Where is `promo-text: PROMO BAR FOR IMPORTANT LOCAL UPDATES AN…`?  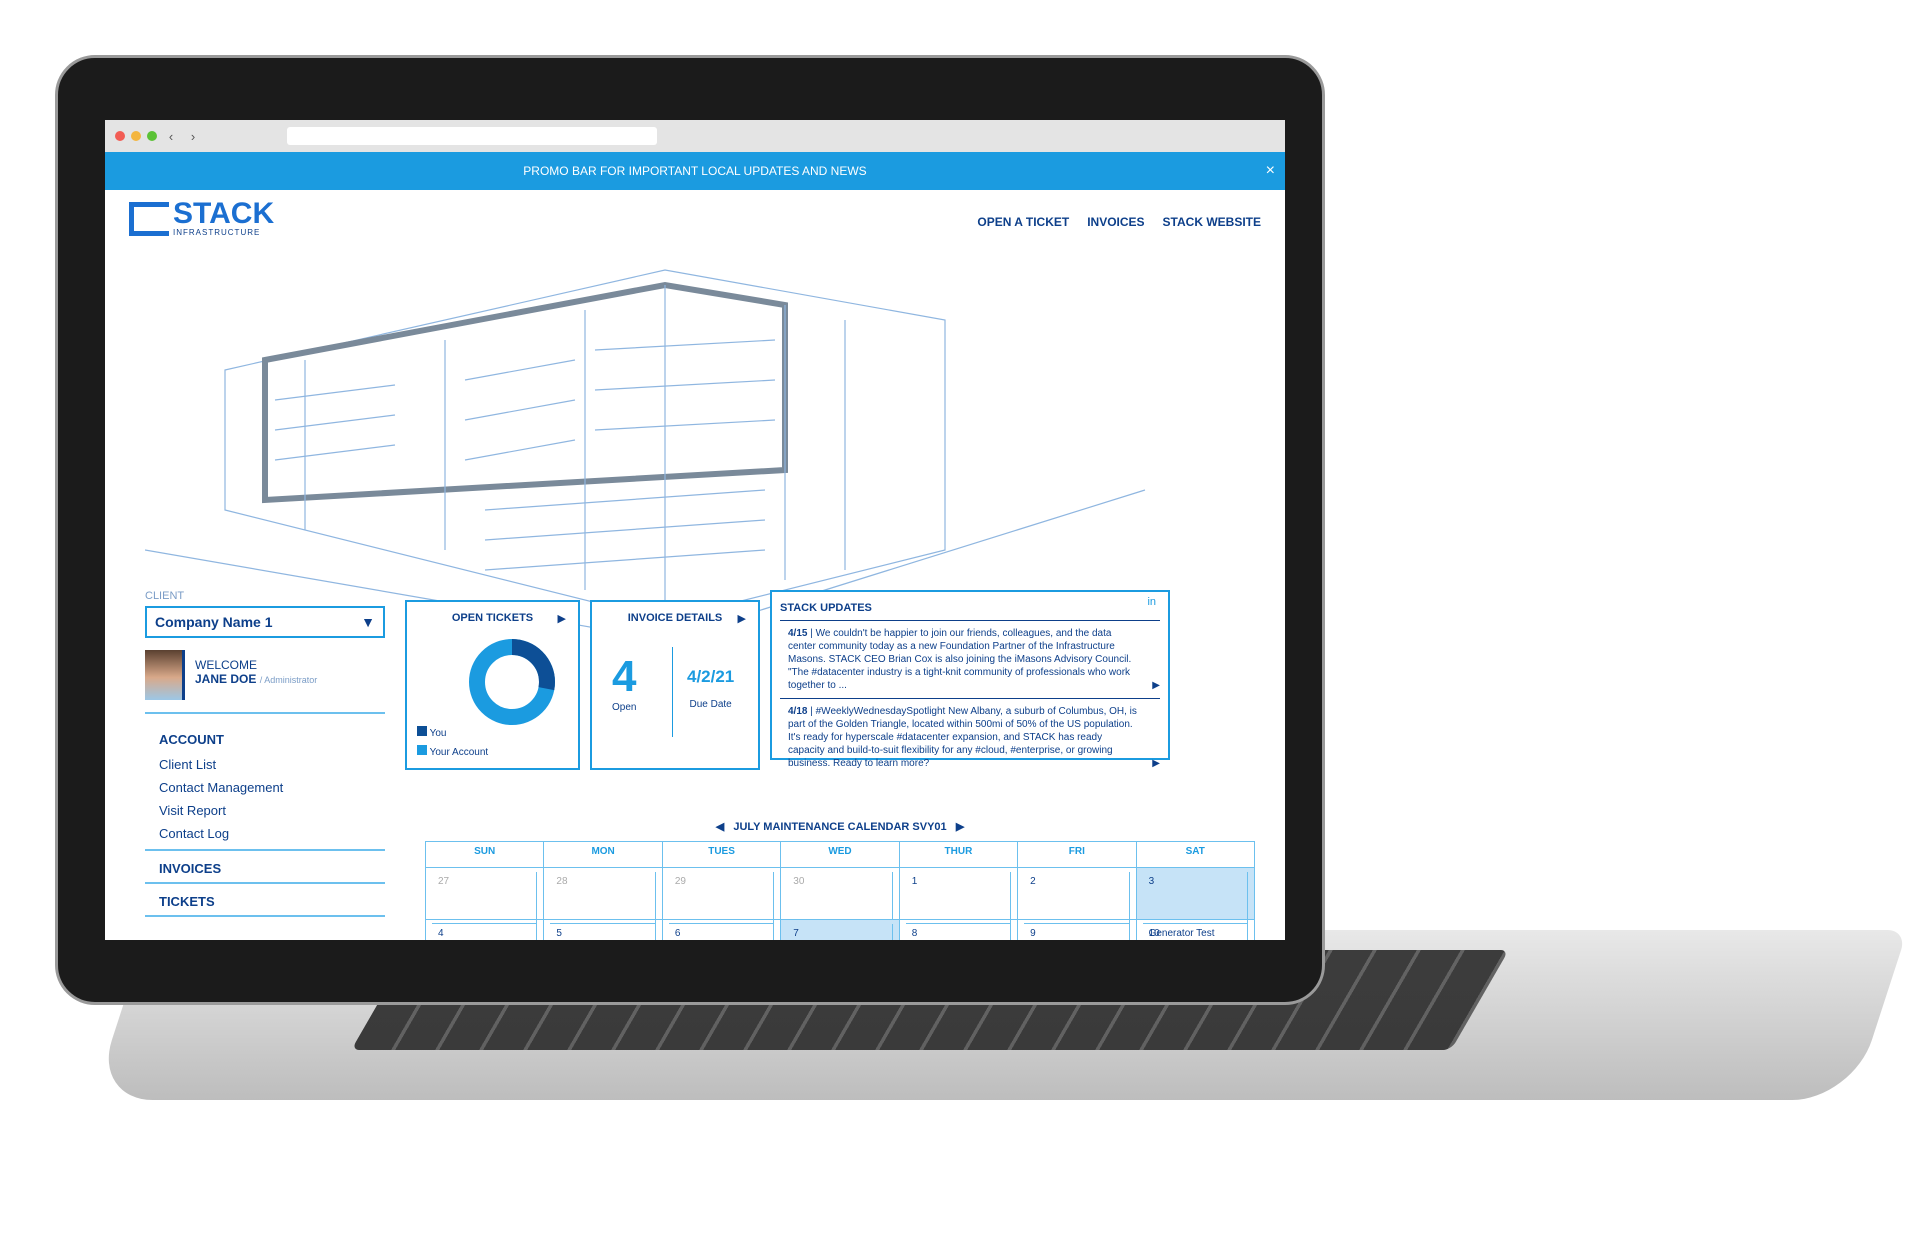
promo-text: PROMO BAR FOR IMPORTANT LOCAL UPDATES AN… is located at coordinates (695, 171).